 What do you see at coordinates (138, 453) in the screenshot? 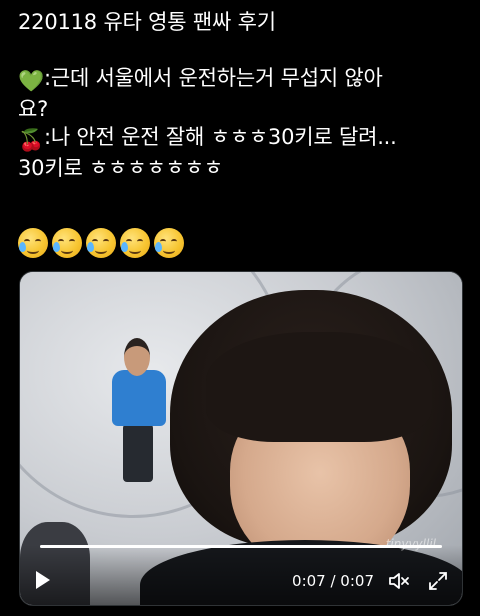
I see `cutout-figure-legs` at bounding box center [138, 453].